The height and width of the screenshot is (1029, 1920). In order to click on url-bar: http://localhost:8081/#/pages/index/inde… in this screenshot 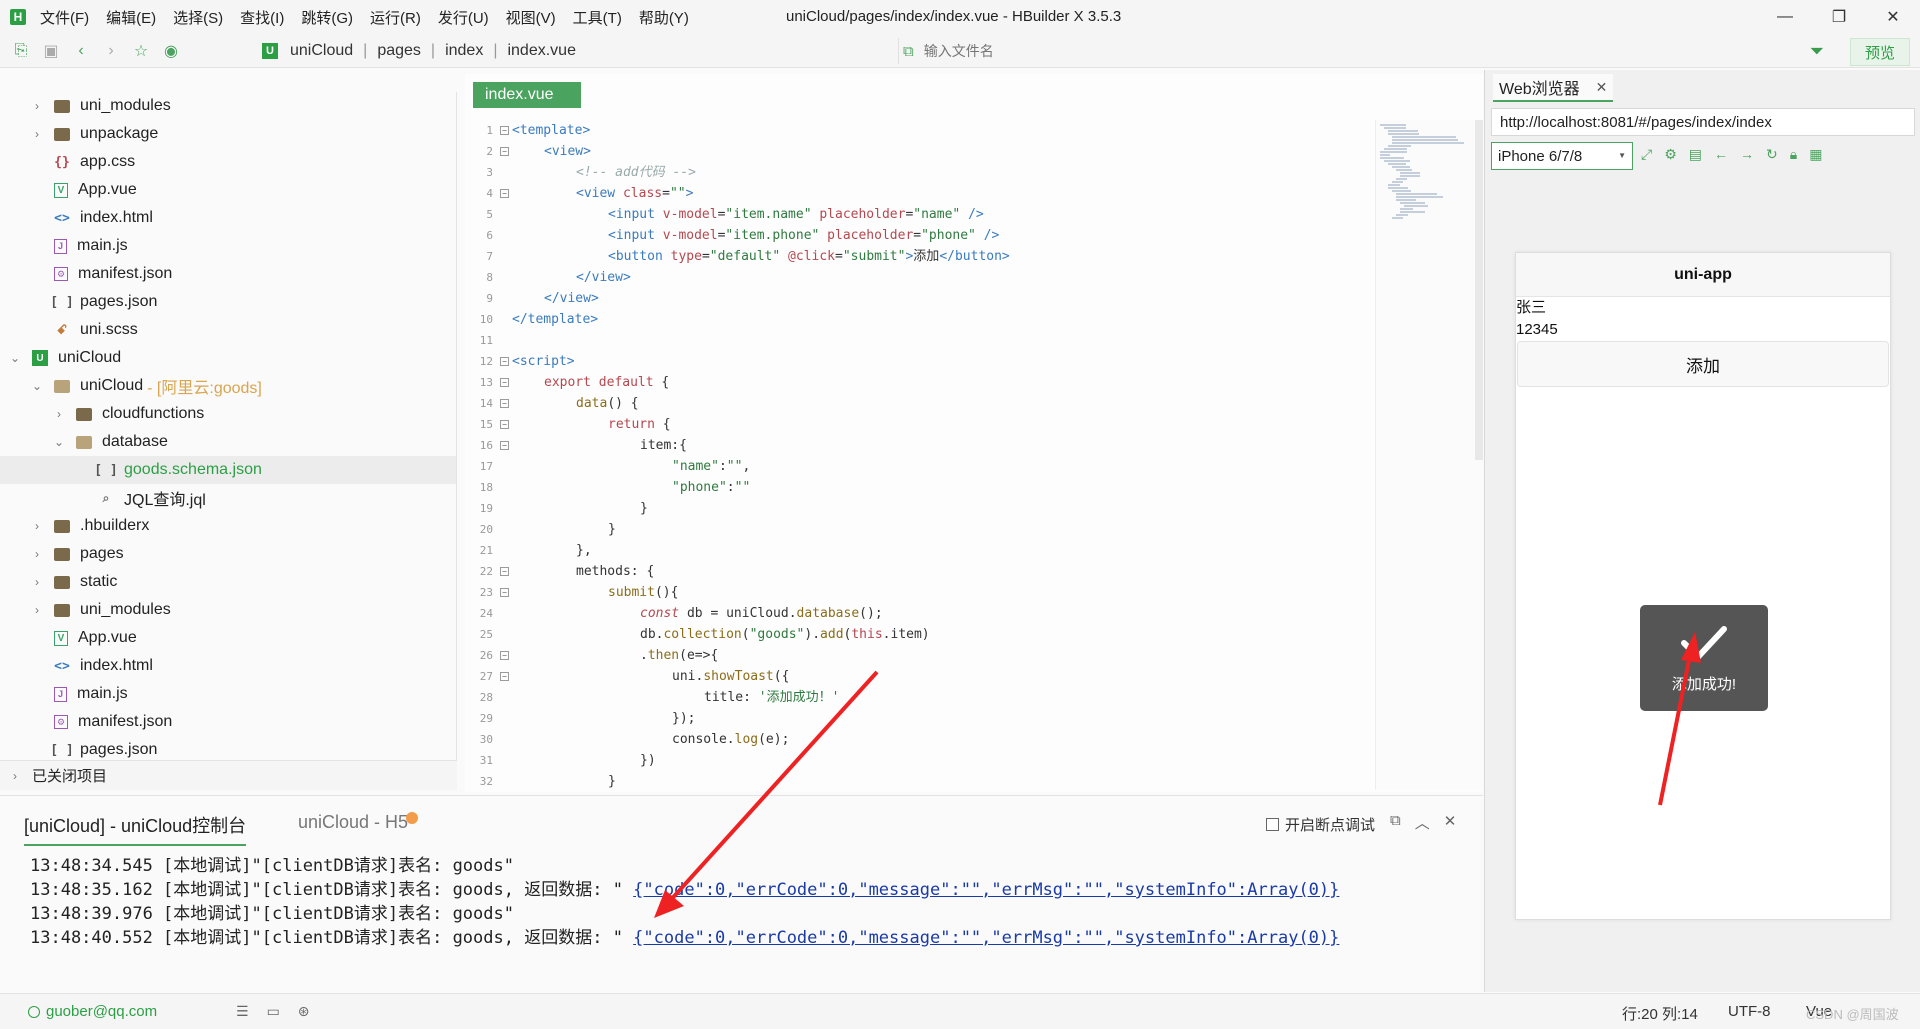, I will do `click(1703, 122)`.